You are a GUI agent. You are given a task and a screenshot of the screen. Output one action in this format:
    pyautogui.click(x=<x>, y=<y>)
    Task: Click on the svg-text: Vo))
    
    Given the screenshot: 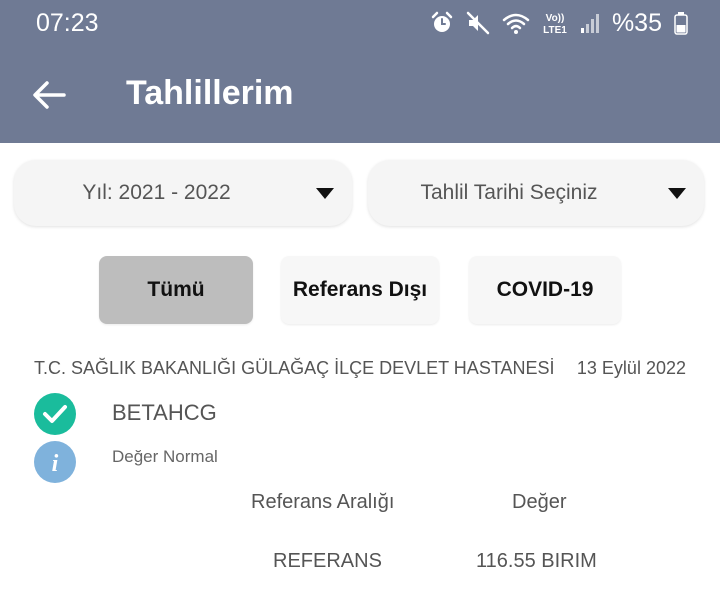 What is the action you would take?
    pyautogui.click(x=555, y=18)
    